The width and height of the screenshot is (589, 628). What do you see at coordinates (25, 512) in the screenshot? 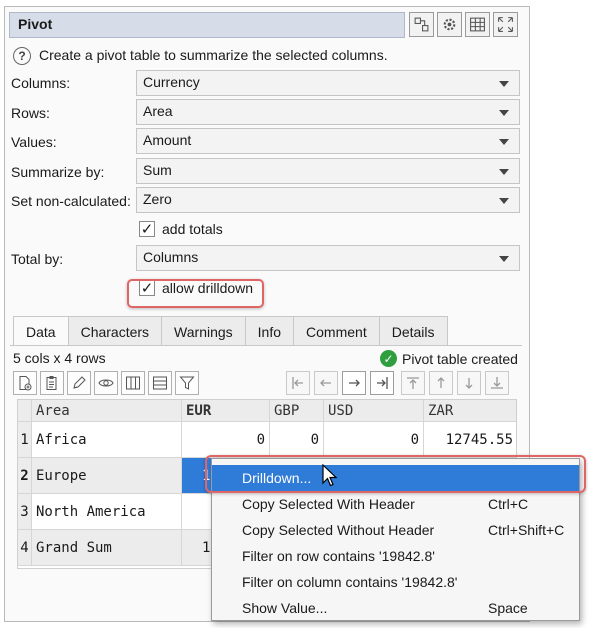
I see `row-number: 3` at bounding box center [25, 512].